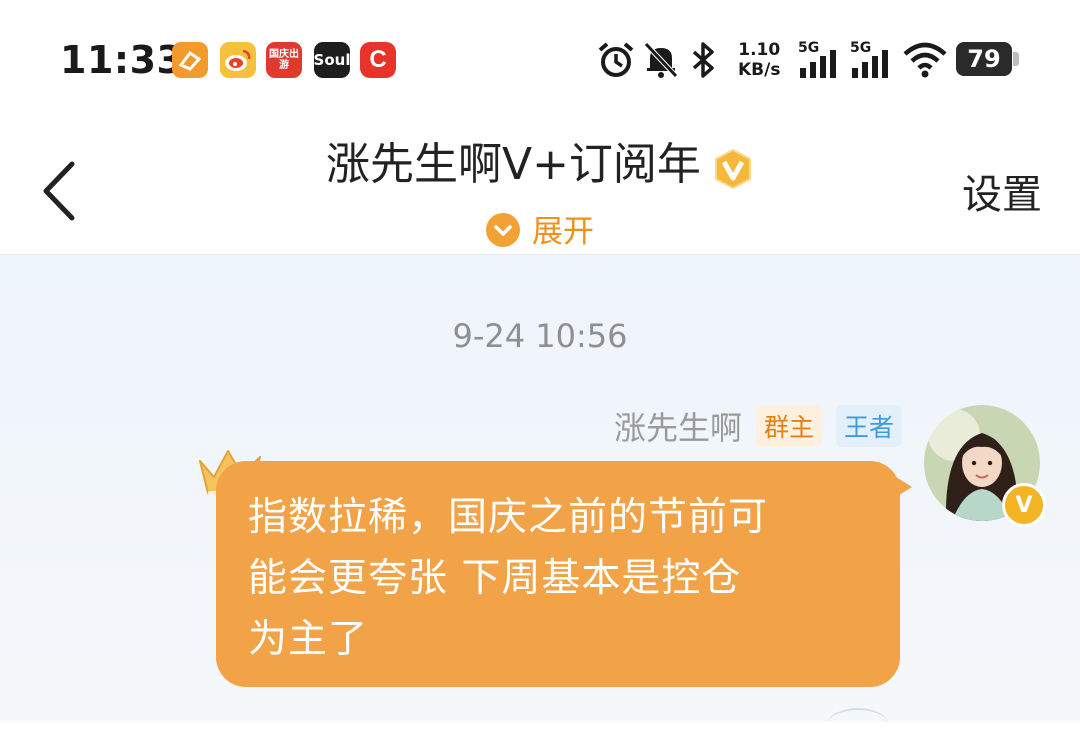  What do you see at coordinates (904, 487) in the screenshot?
I see `bubble-tail` at bounding box center [904, 487].